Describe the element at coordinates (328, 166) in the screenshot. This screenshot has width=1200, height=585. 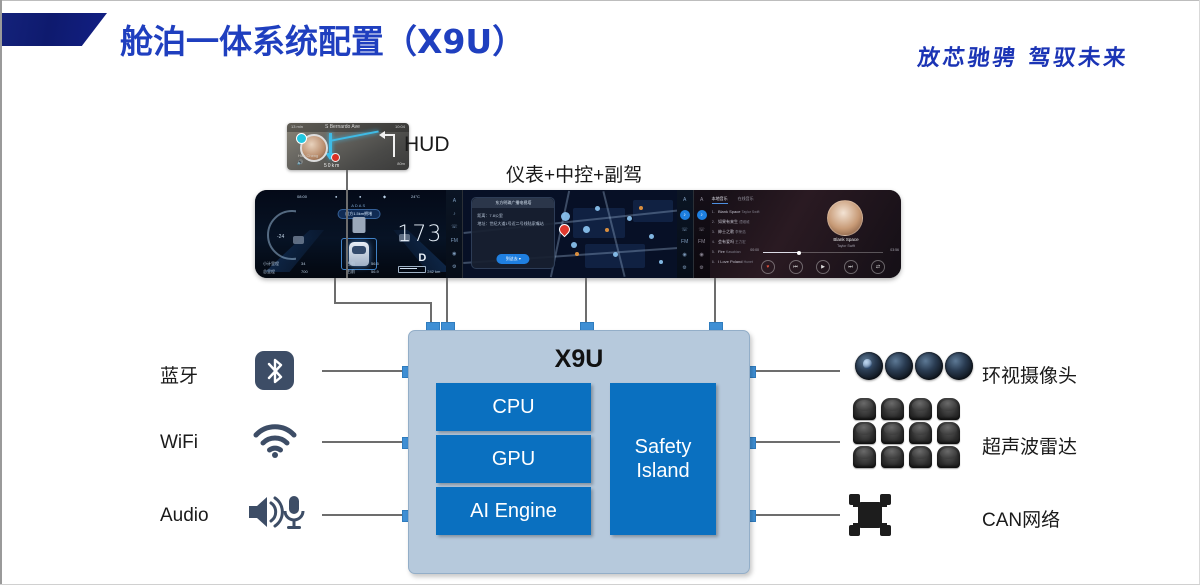
I see `hud-speed-value: 50` at that location.